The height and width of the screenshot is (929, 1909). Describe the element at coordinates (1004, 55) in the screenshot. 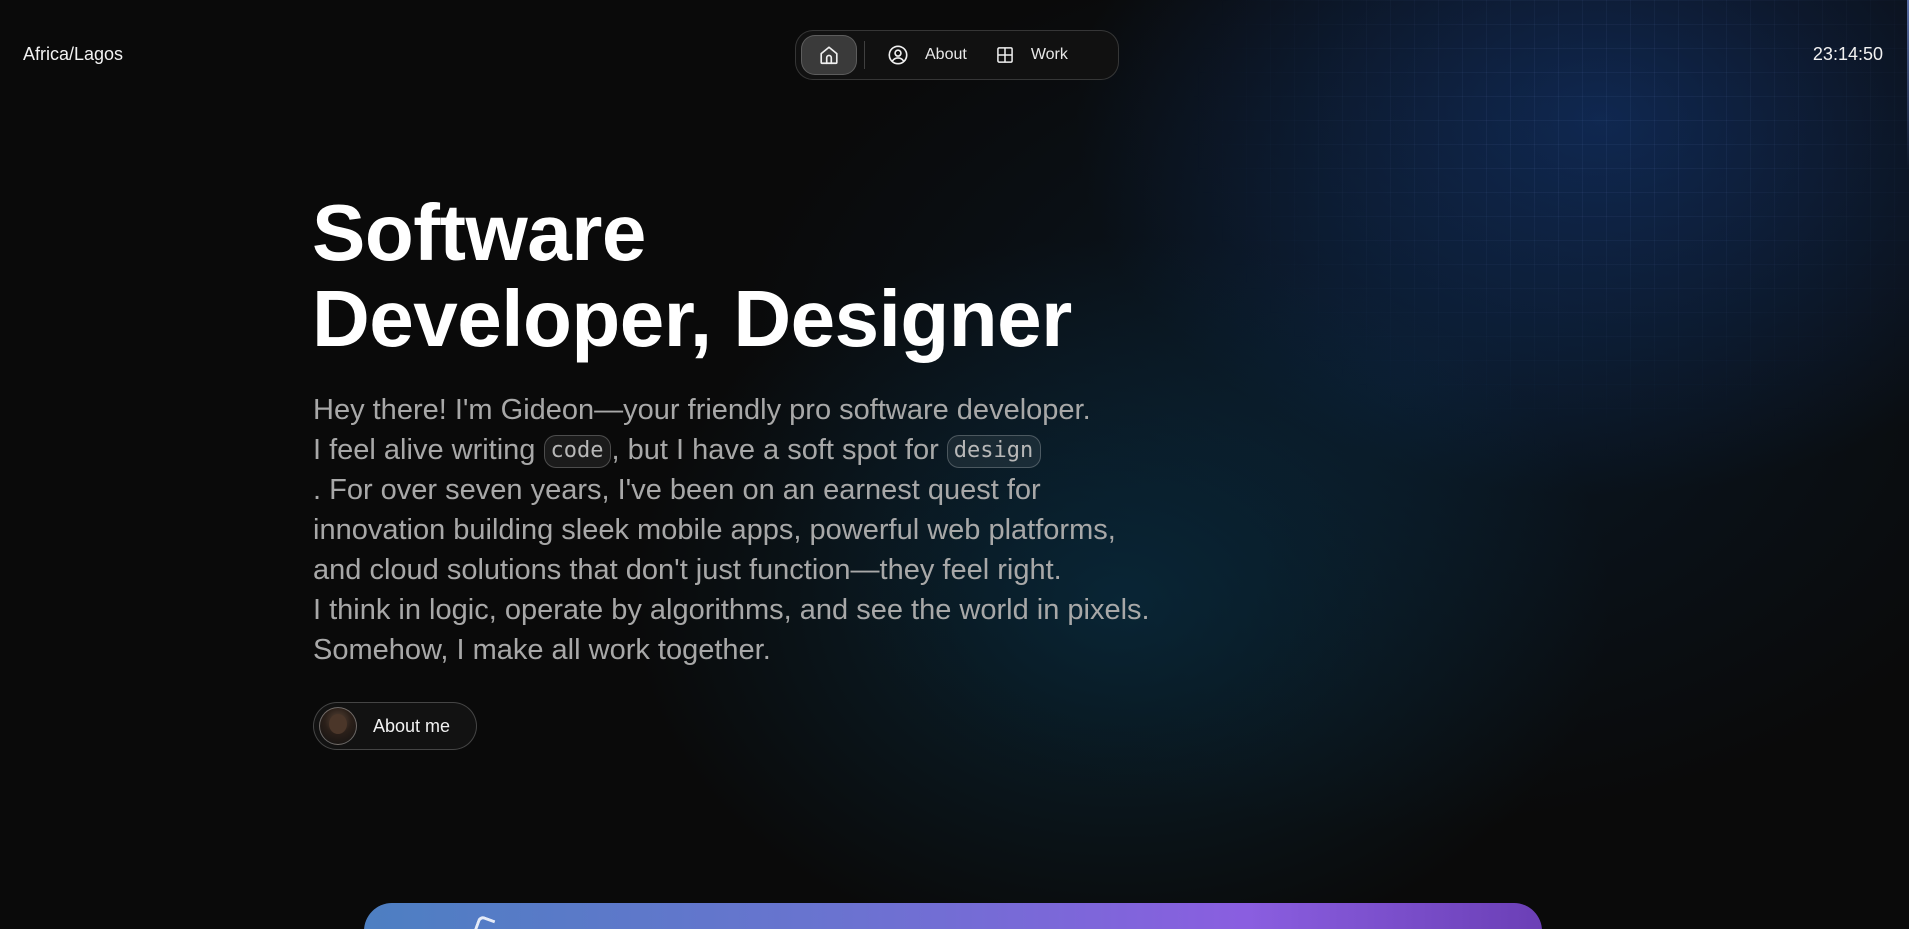

I see `grid-icon` at that location.